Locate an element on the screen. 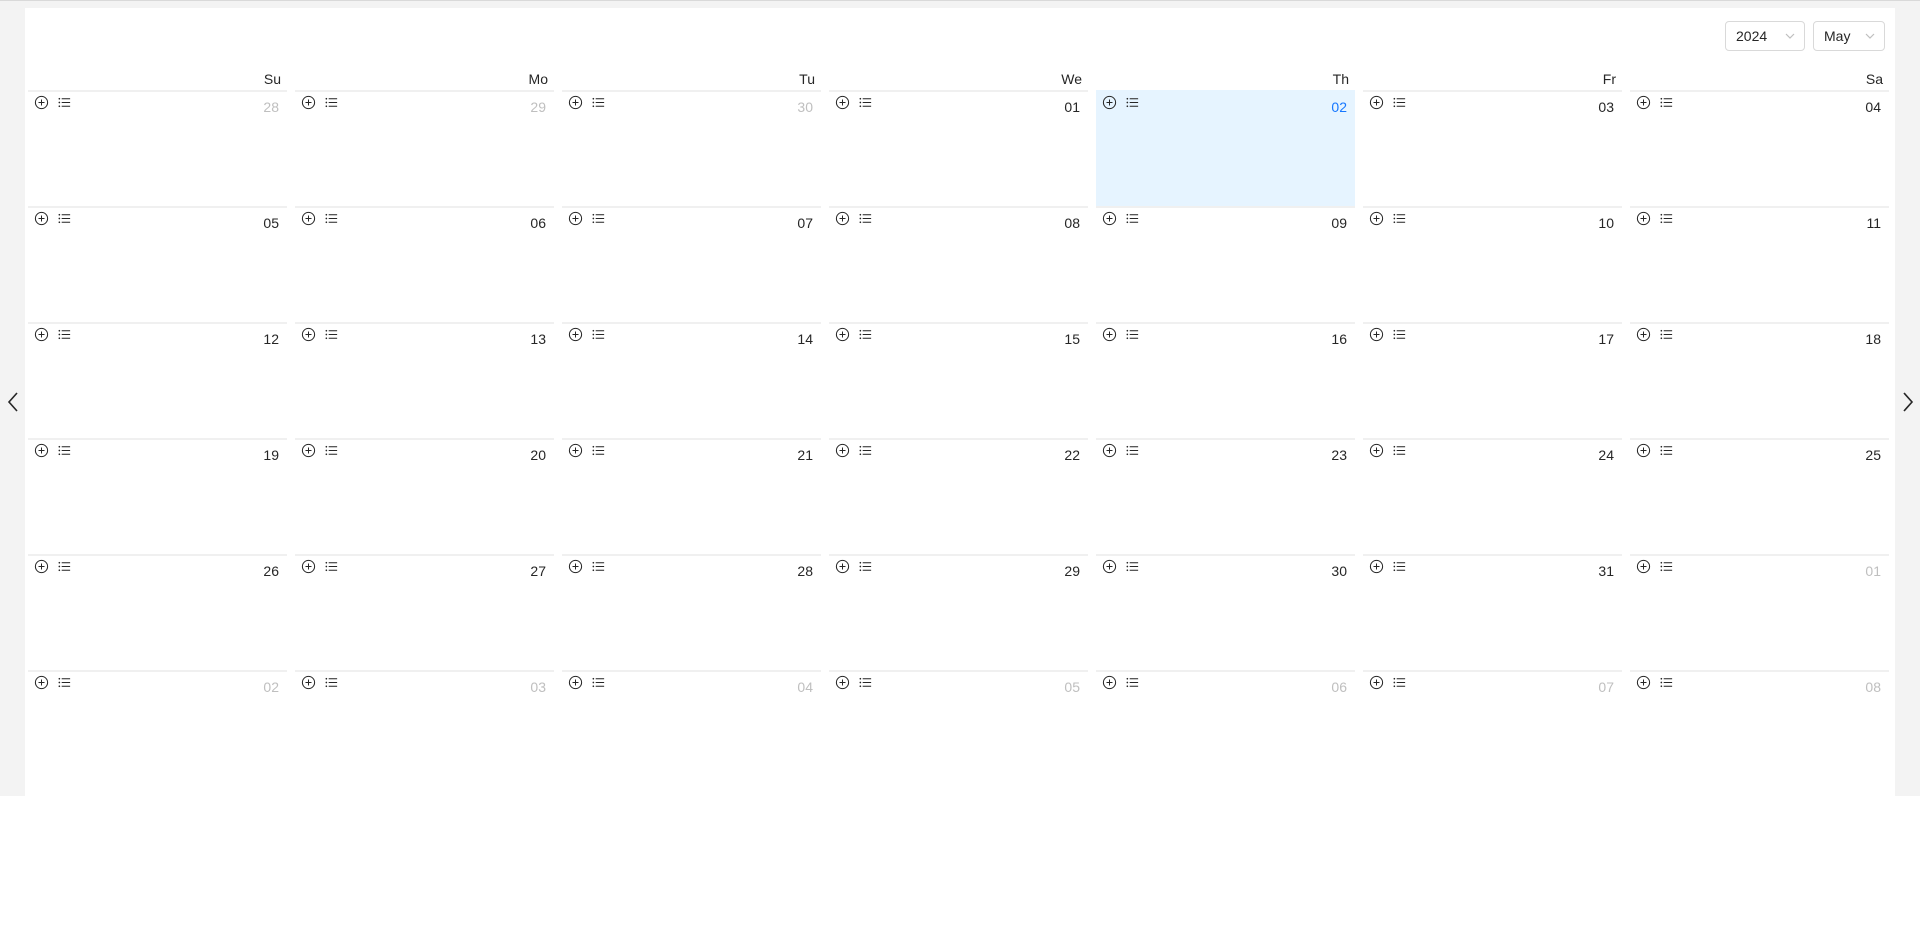 The width and height of the screenshot is (1920, 941). next-month-button is located at coordinates (1907, 402).